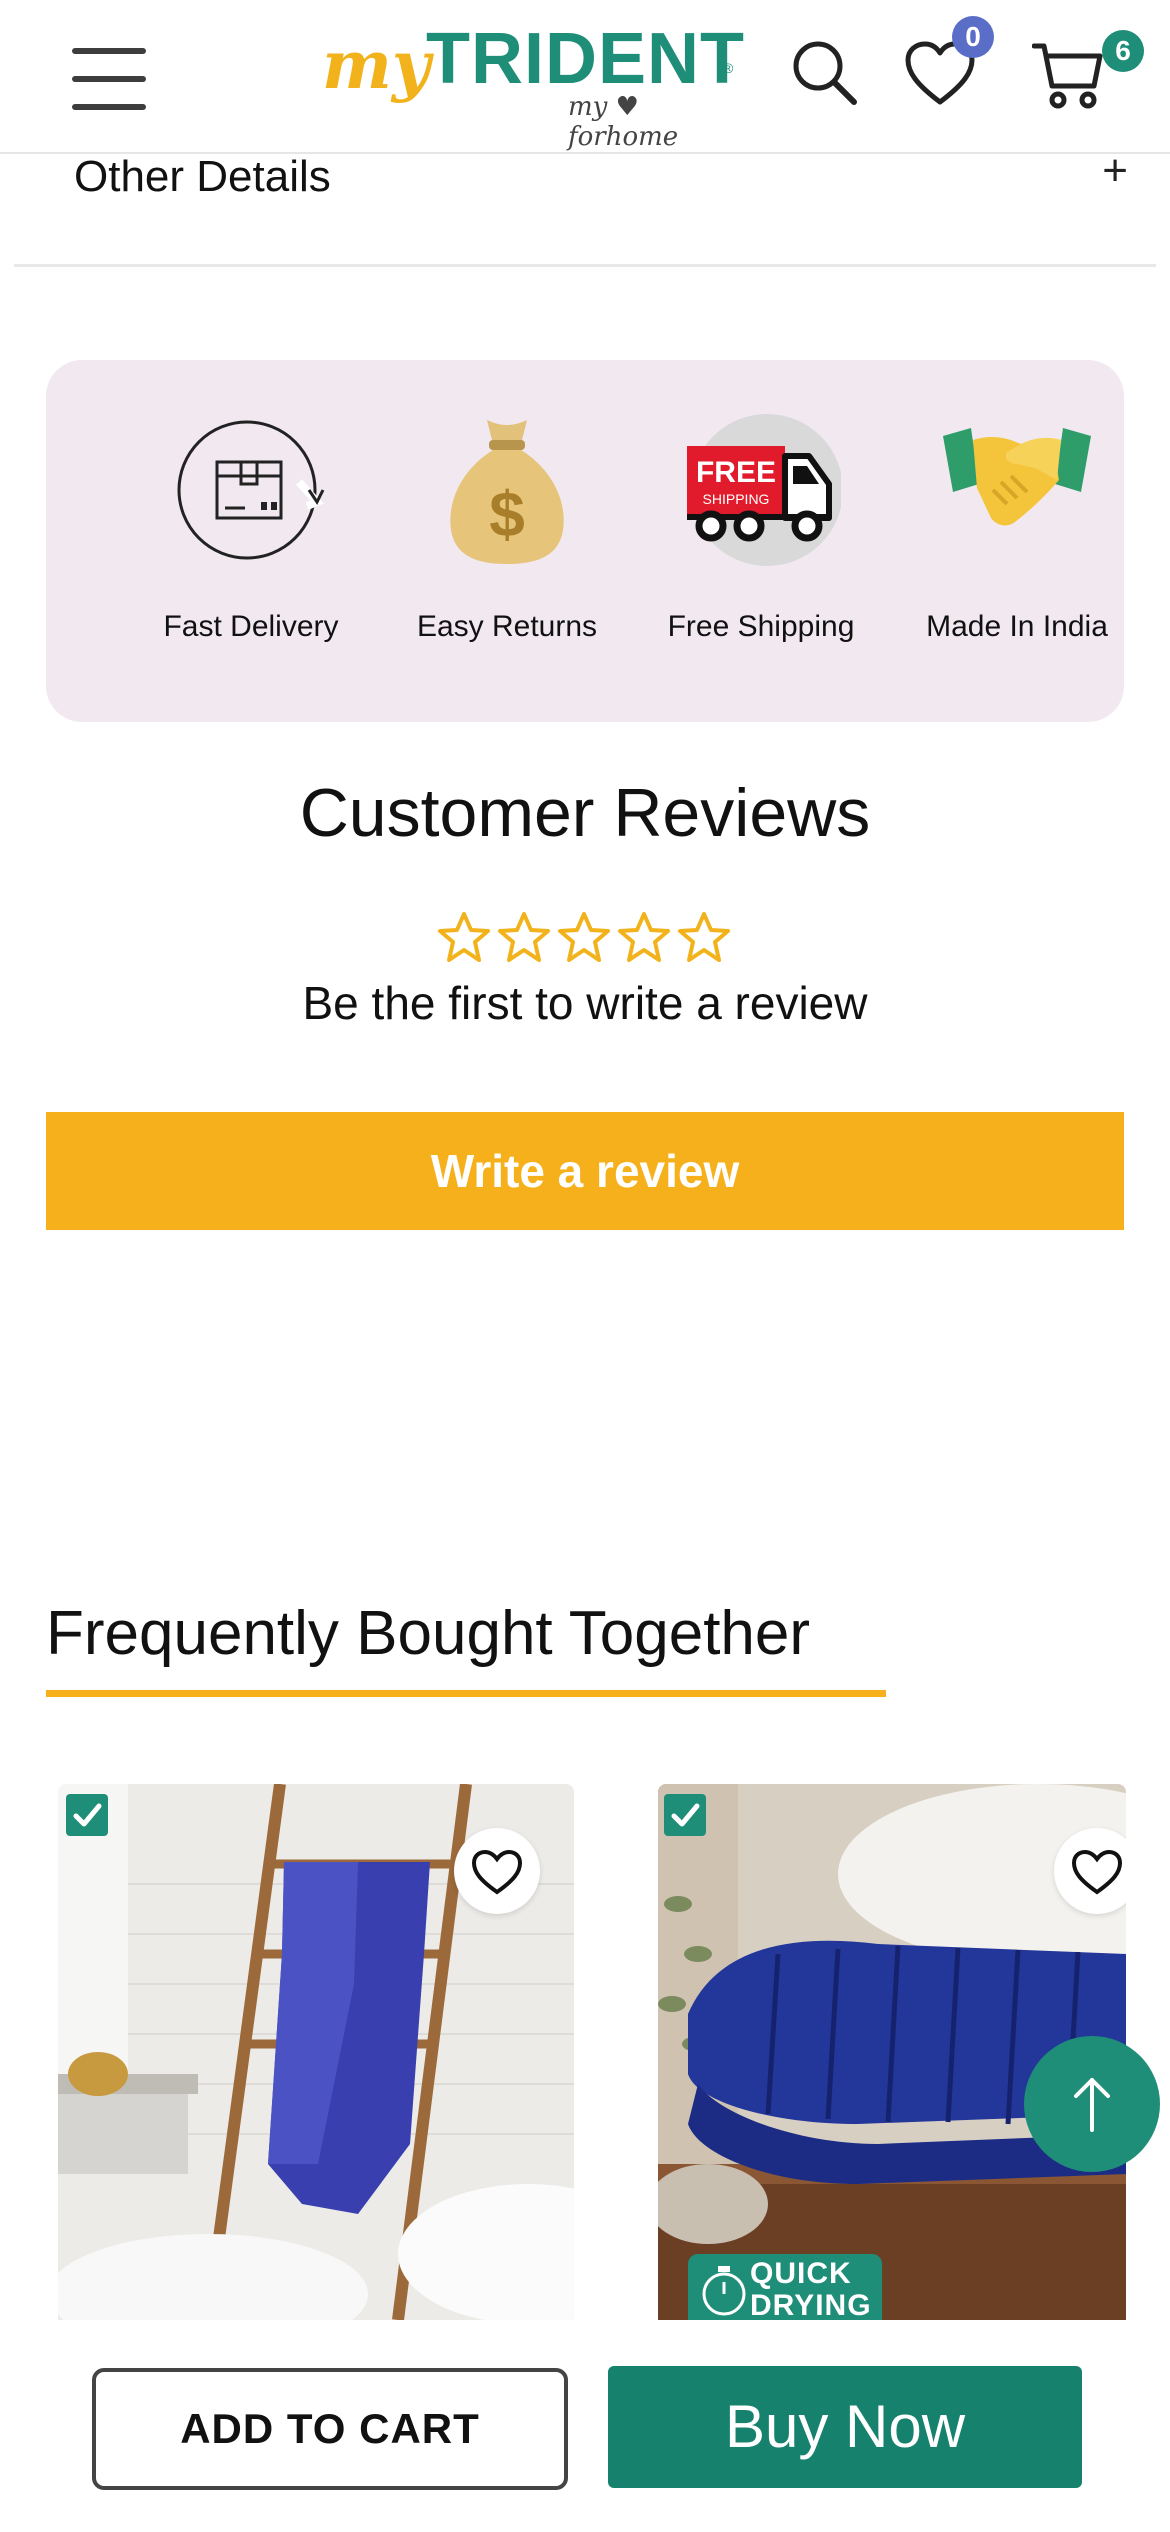 This screenshot has height=2532, width=1170. Describe the element at coordinates (728, 68) in the screenshot. I see `registered-mark: ®` at that location.